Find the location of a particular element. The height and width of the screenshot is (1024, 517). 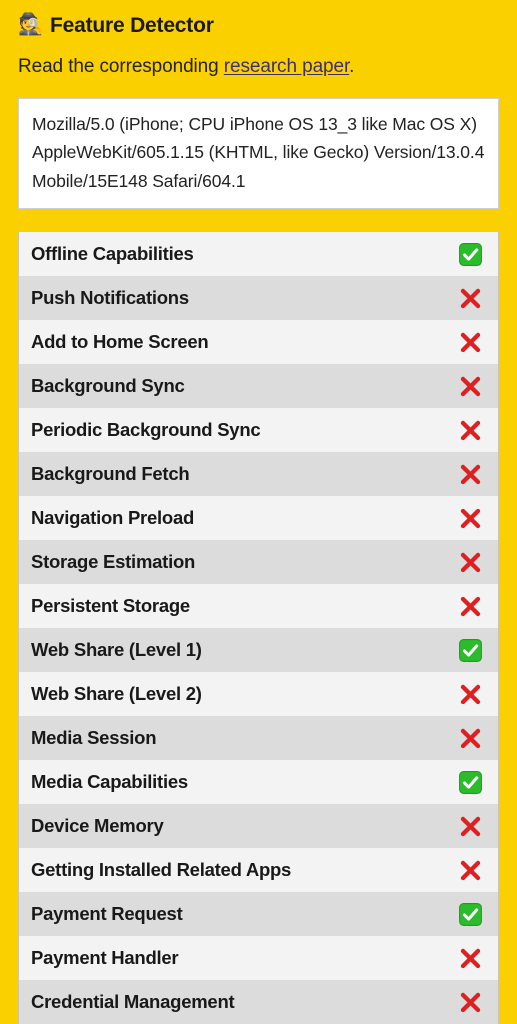

app-header: 🕵️ Feature Detector is located at coordinates (258, 20).